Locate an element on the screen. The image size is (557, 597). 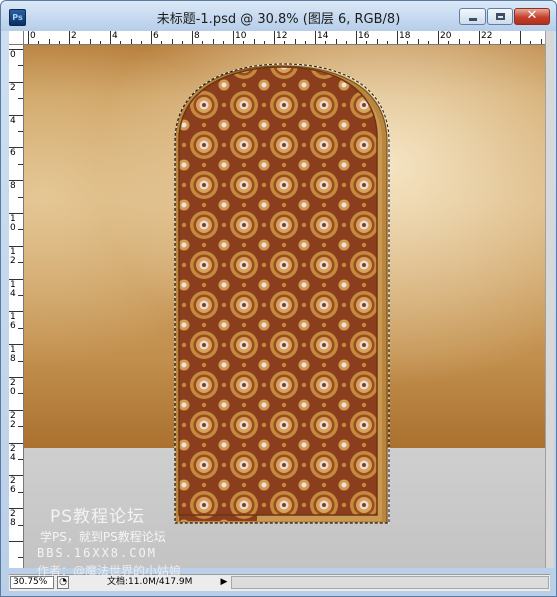
watermark-subtitle: 学PS，就到PS教程论坛 is located at coordinates (103, 537).